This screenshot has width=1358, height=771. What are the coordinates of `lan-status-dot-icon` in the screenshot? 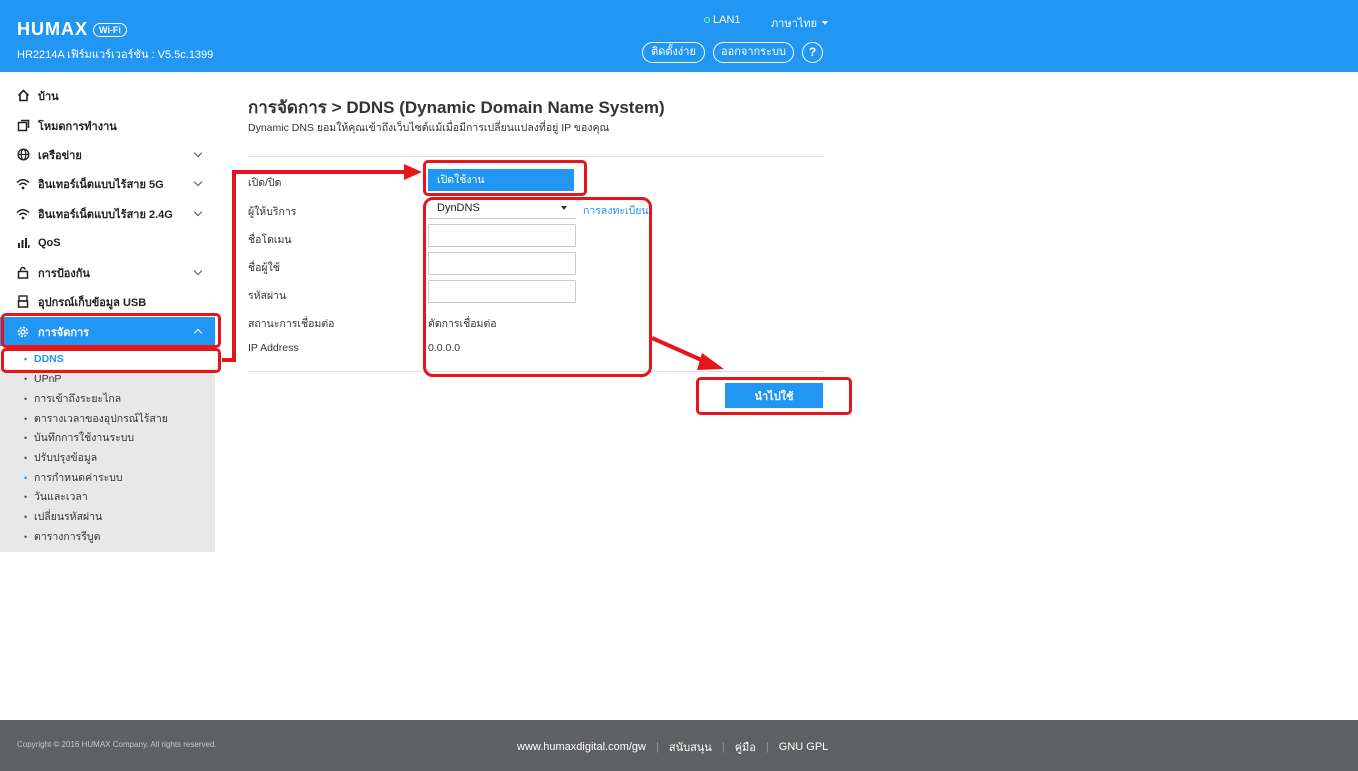 It's located at (707, 20).